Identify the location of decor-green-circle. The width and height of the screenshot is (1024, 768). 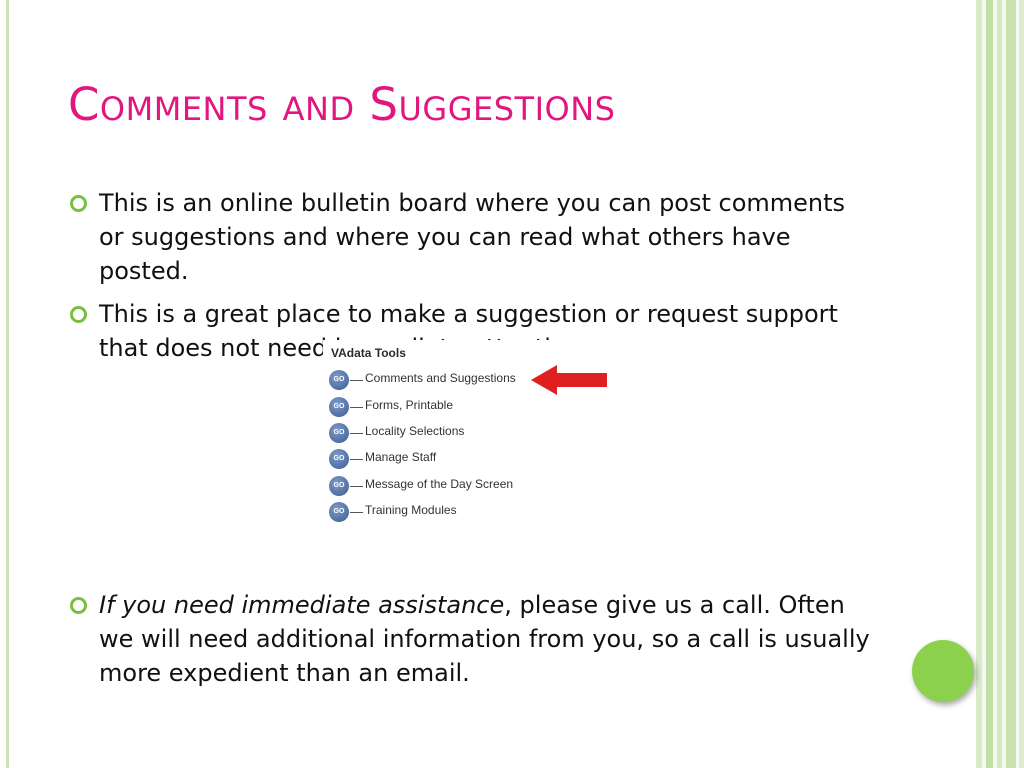
(943, 671).